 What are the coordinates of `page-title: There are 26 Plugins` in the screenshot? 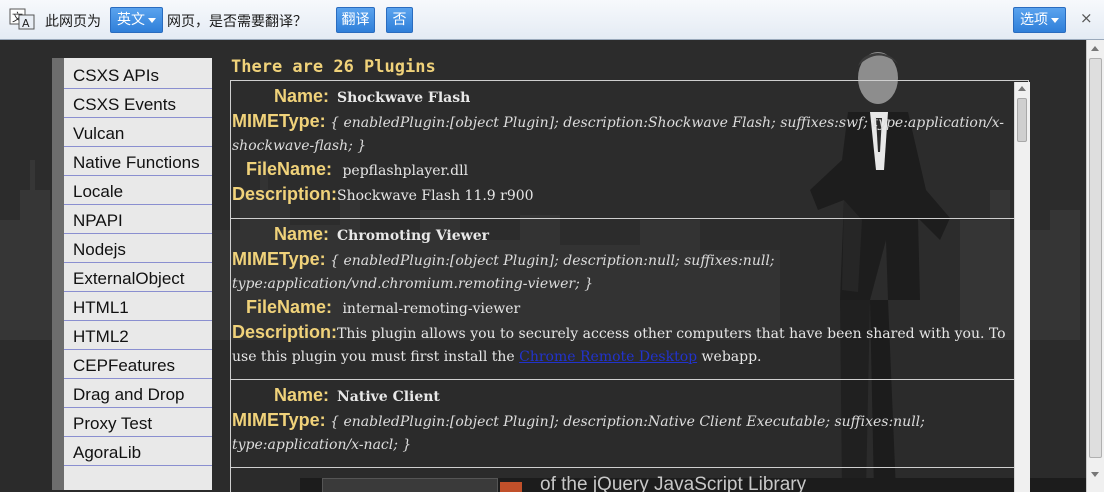 It's located at (333, 67).